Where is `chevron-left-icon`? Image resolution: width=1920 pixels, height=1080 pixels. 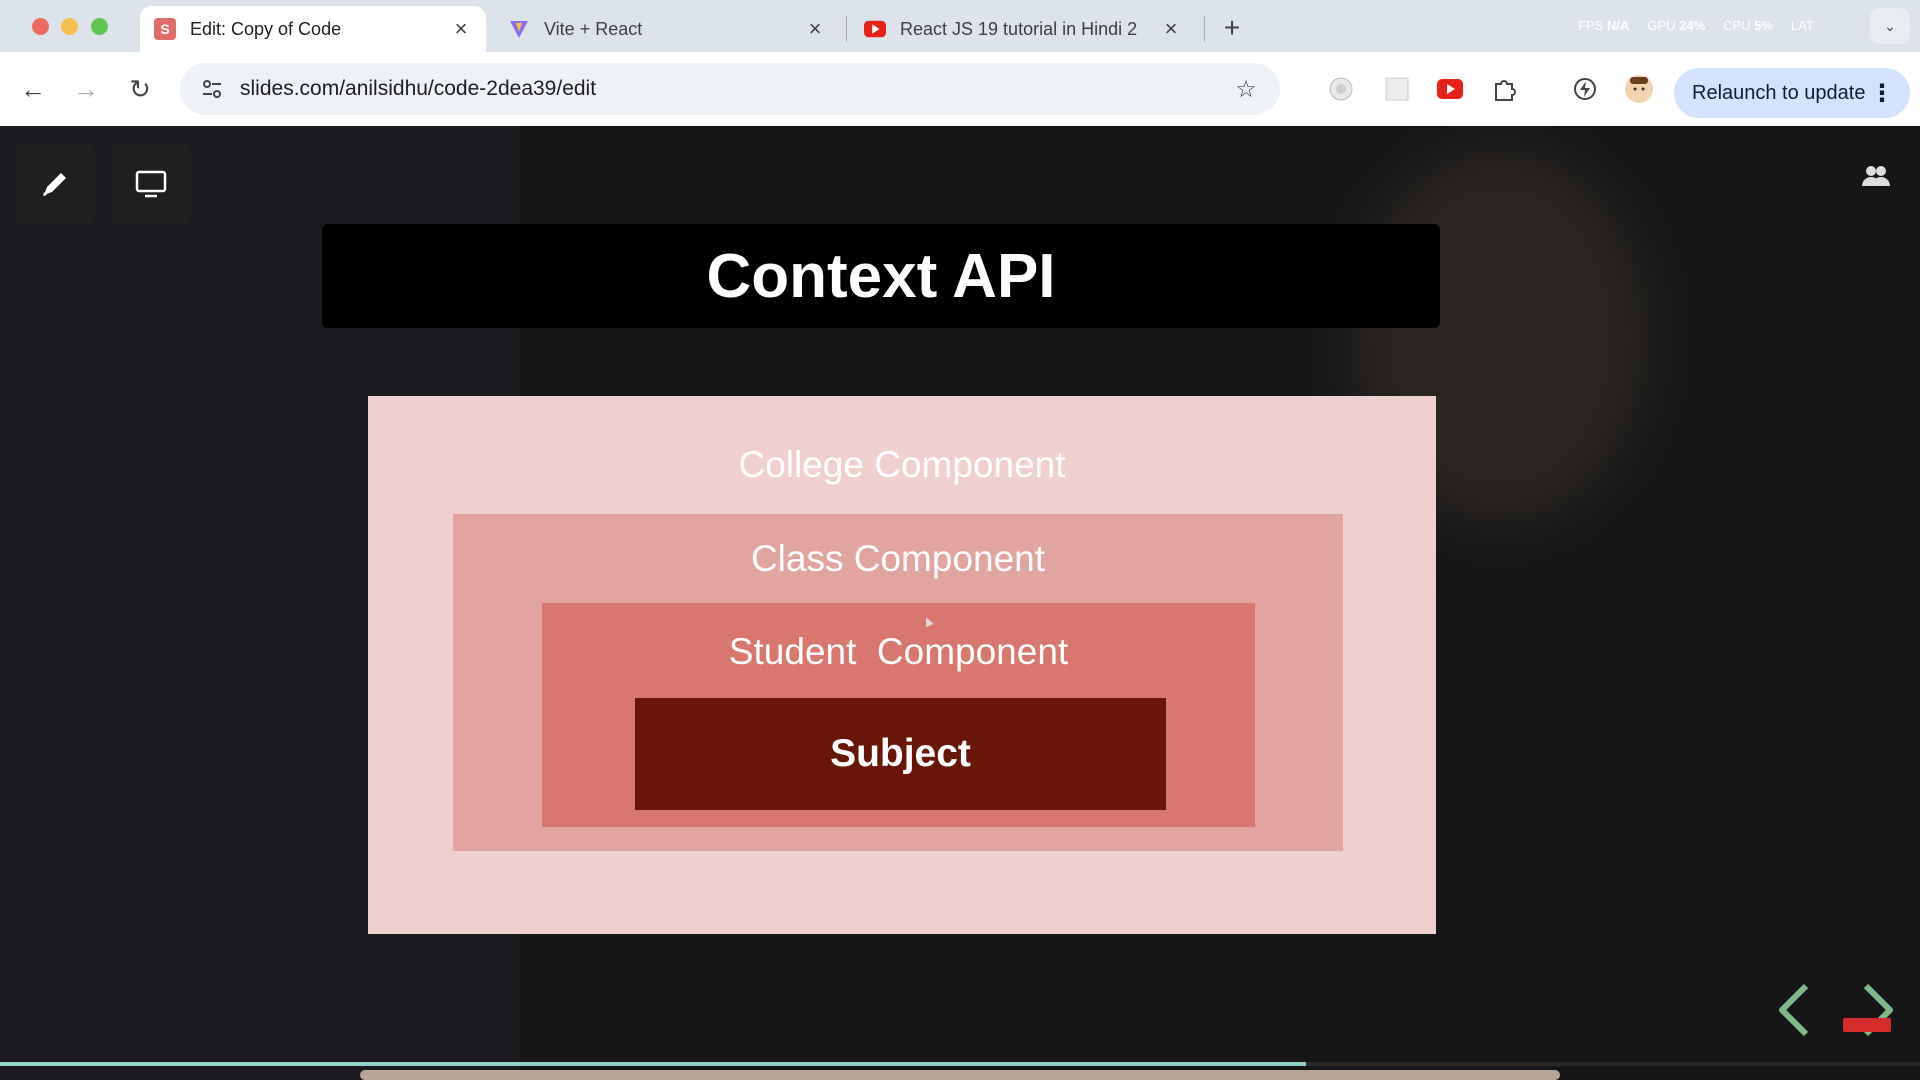 chevron-left-icon is located at coordinates (1794, 1010).